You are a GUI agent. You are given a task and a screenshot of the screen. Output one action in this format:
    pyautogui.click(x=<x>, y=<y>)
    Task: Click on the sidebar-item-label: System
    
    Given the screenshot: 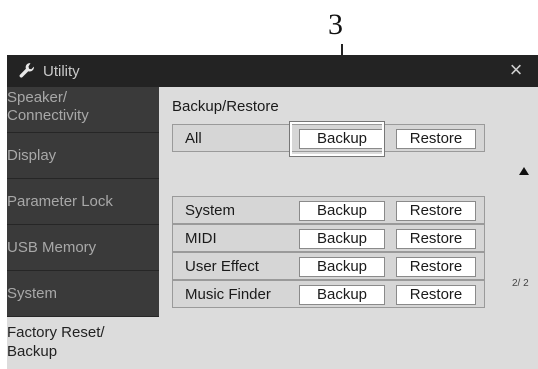 What is the action you would take?
    pyautogui.click(x=32, y=293)
    